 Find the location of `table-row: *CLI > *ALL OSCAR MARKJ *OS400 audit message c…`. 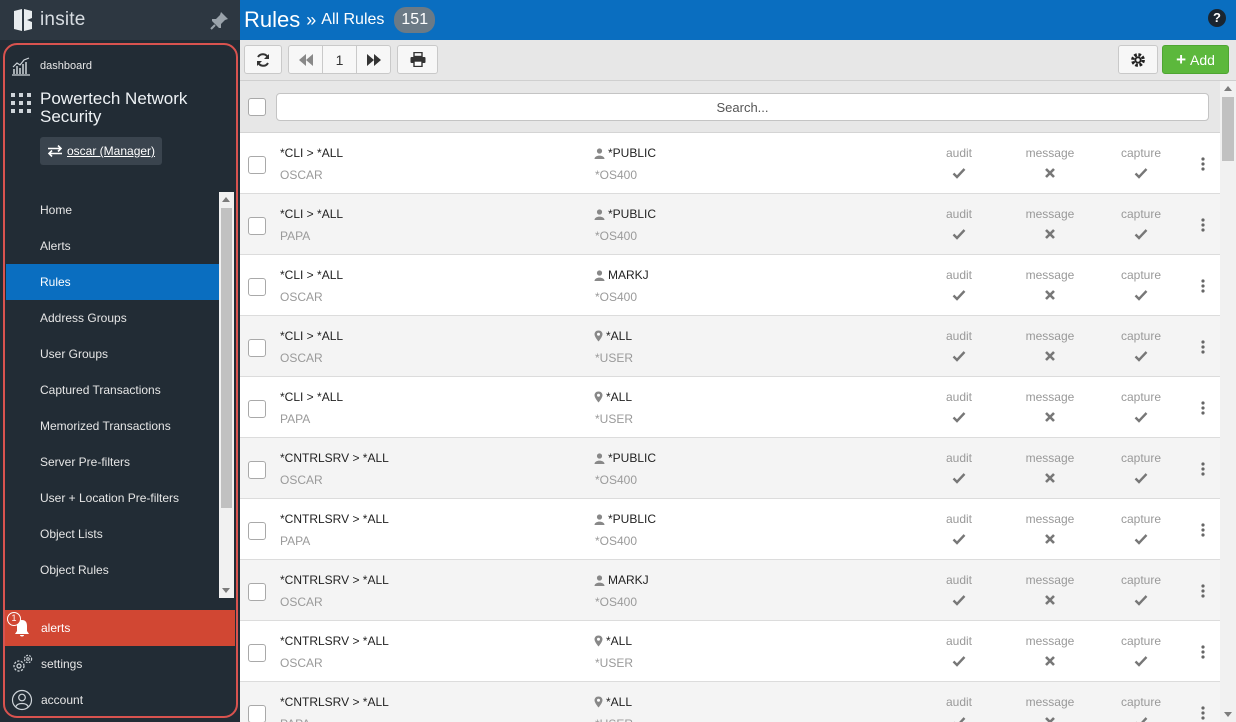

table-row: *CLI > *ALL OSCAR MARKJ *OS400 audit message c… is located at coordinates (730, 285).